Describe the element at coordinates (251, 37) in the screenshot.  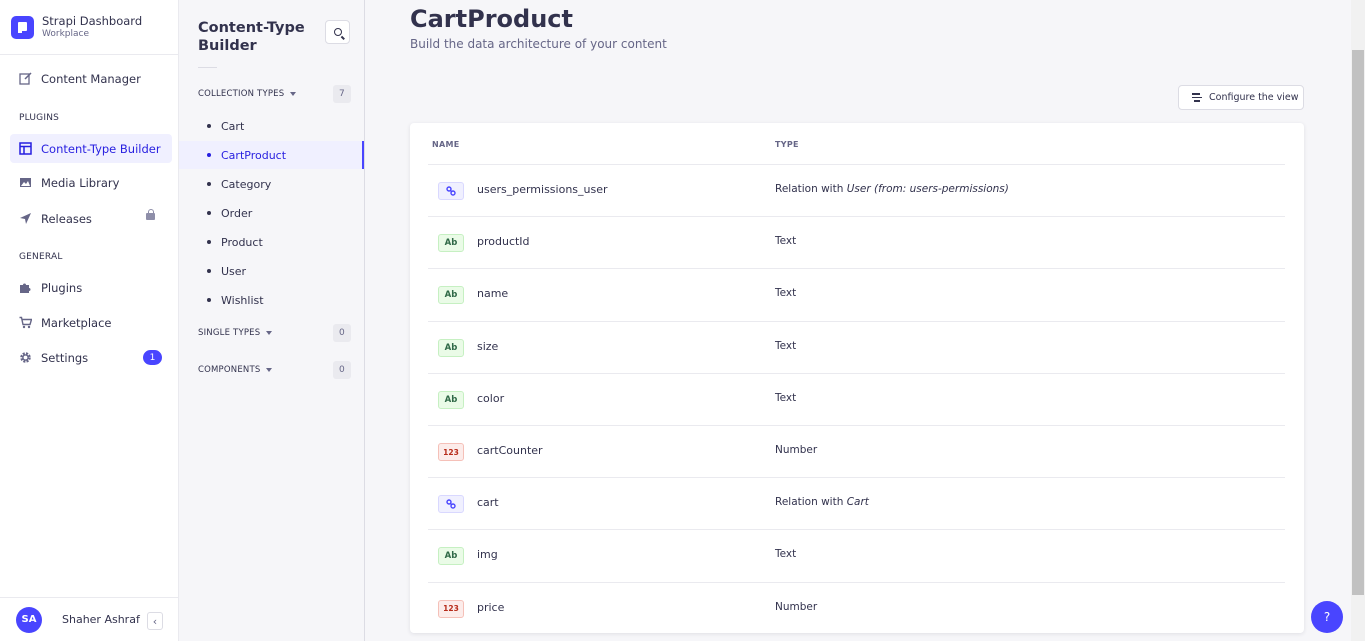
I see `sub-nav-title: Content-Type Builder` at that location.